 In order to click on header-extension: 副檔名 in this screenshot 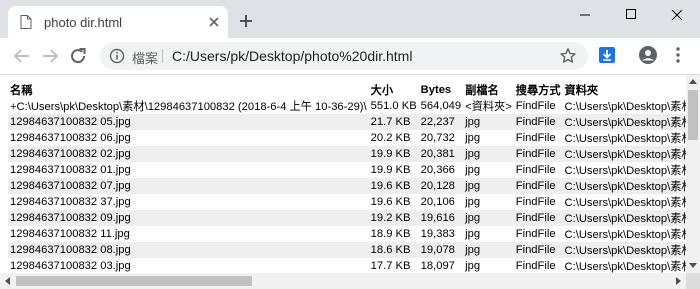, I will do `click(488, 90)`.